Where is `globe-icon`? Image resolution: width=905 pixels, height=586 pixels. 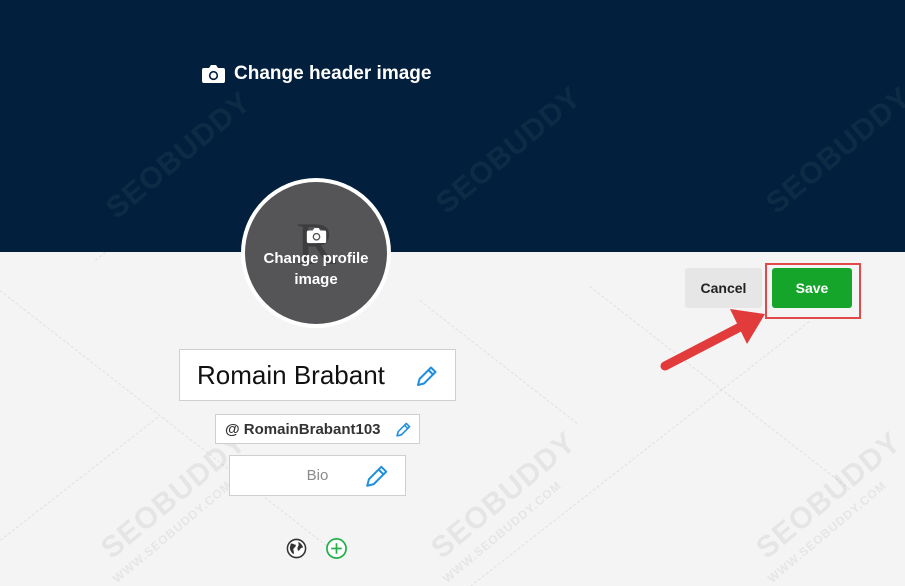
globe-icon is located at coordinates (296, 548).